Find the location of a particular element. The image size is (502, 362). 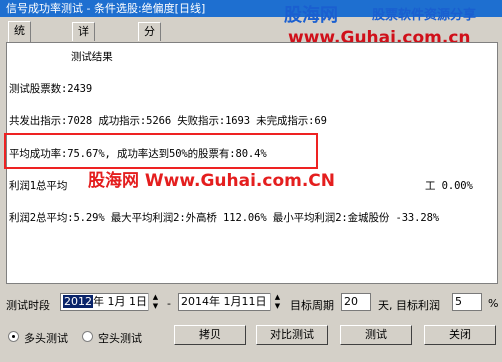

radio-short-test is located at coordinates (87, 336).